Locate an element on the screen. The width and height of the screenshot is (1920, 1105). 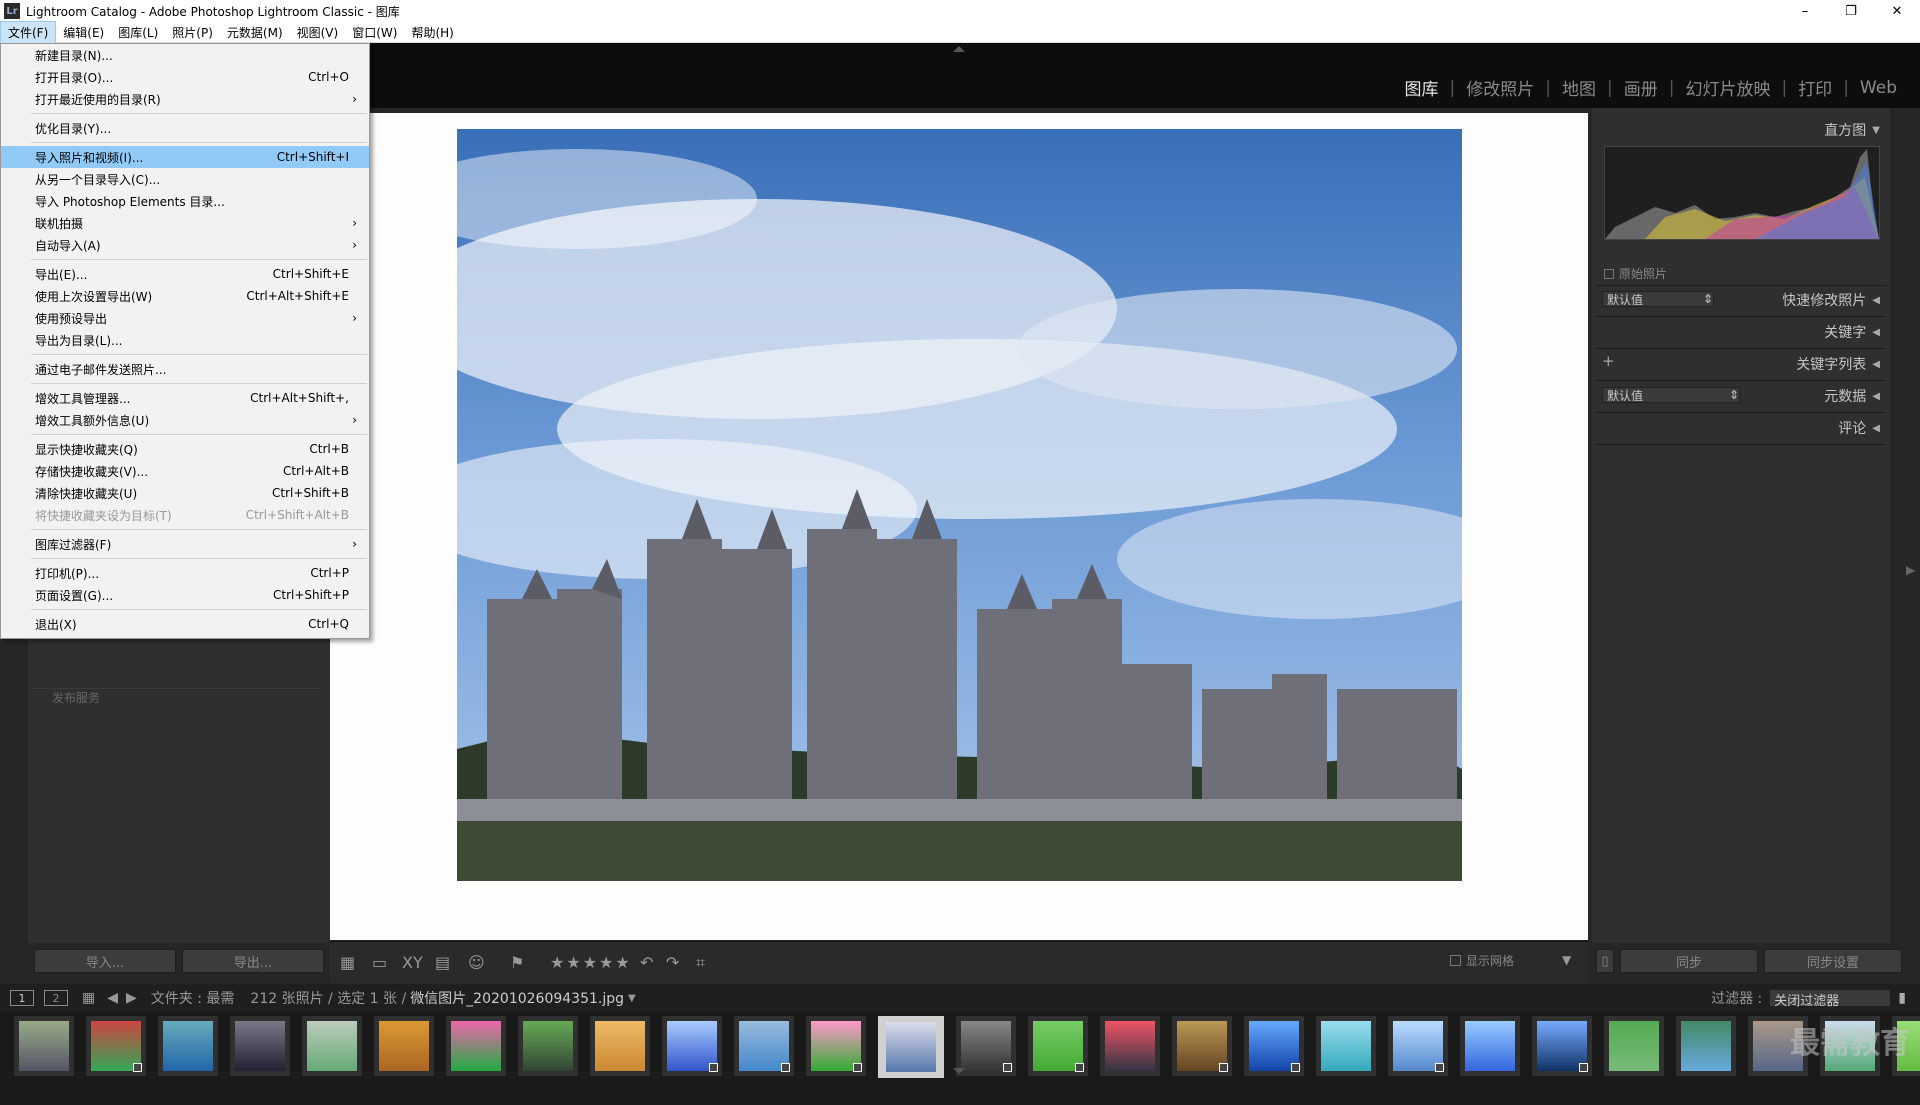
sync-button: 同步 is located at coordinates (1689, 961).